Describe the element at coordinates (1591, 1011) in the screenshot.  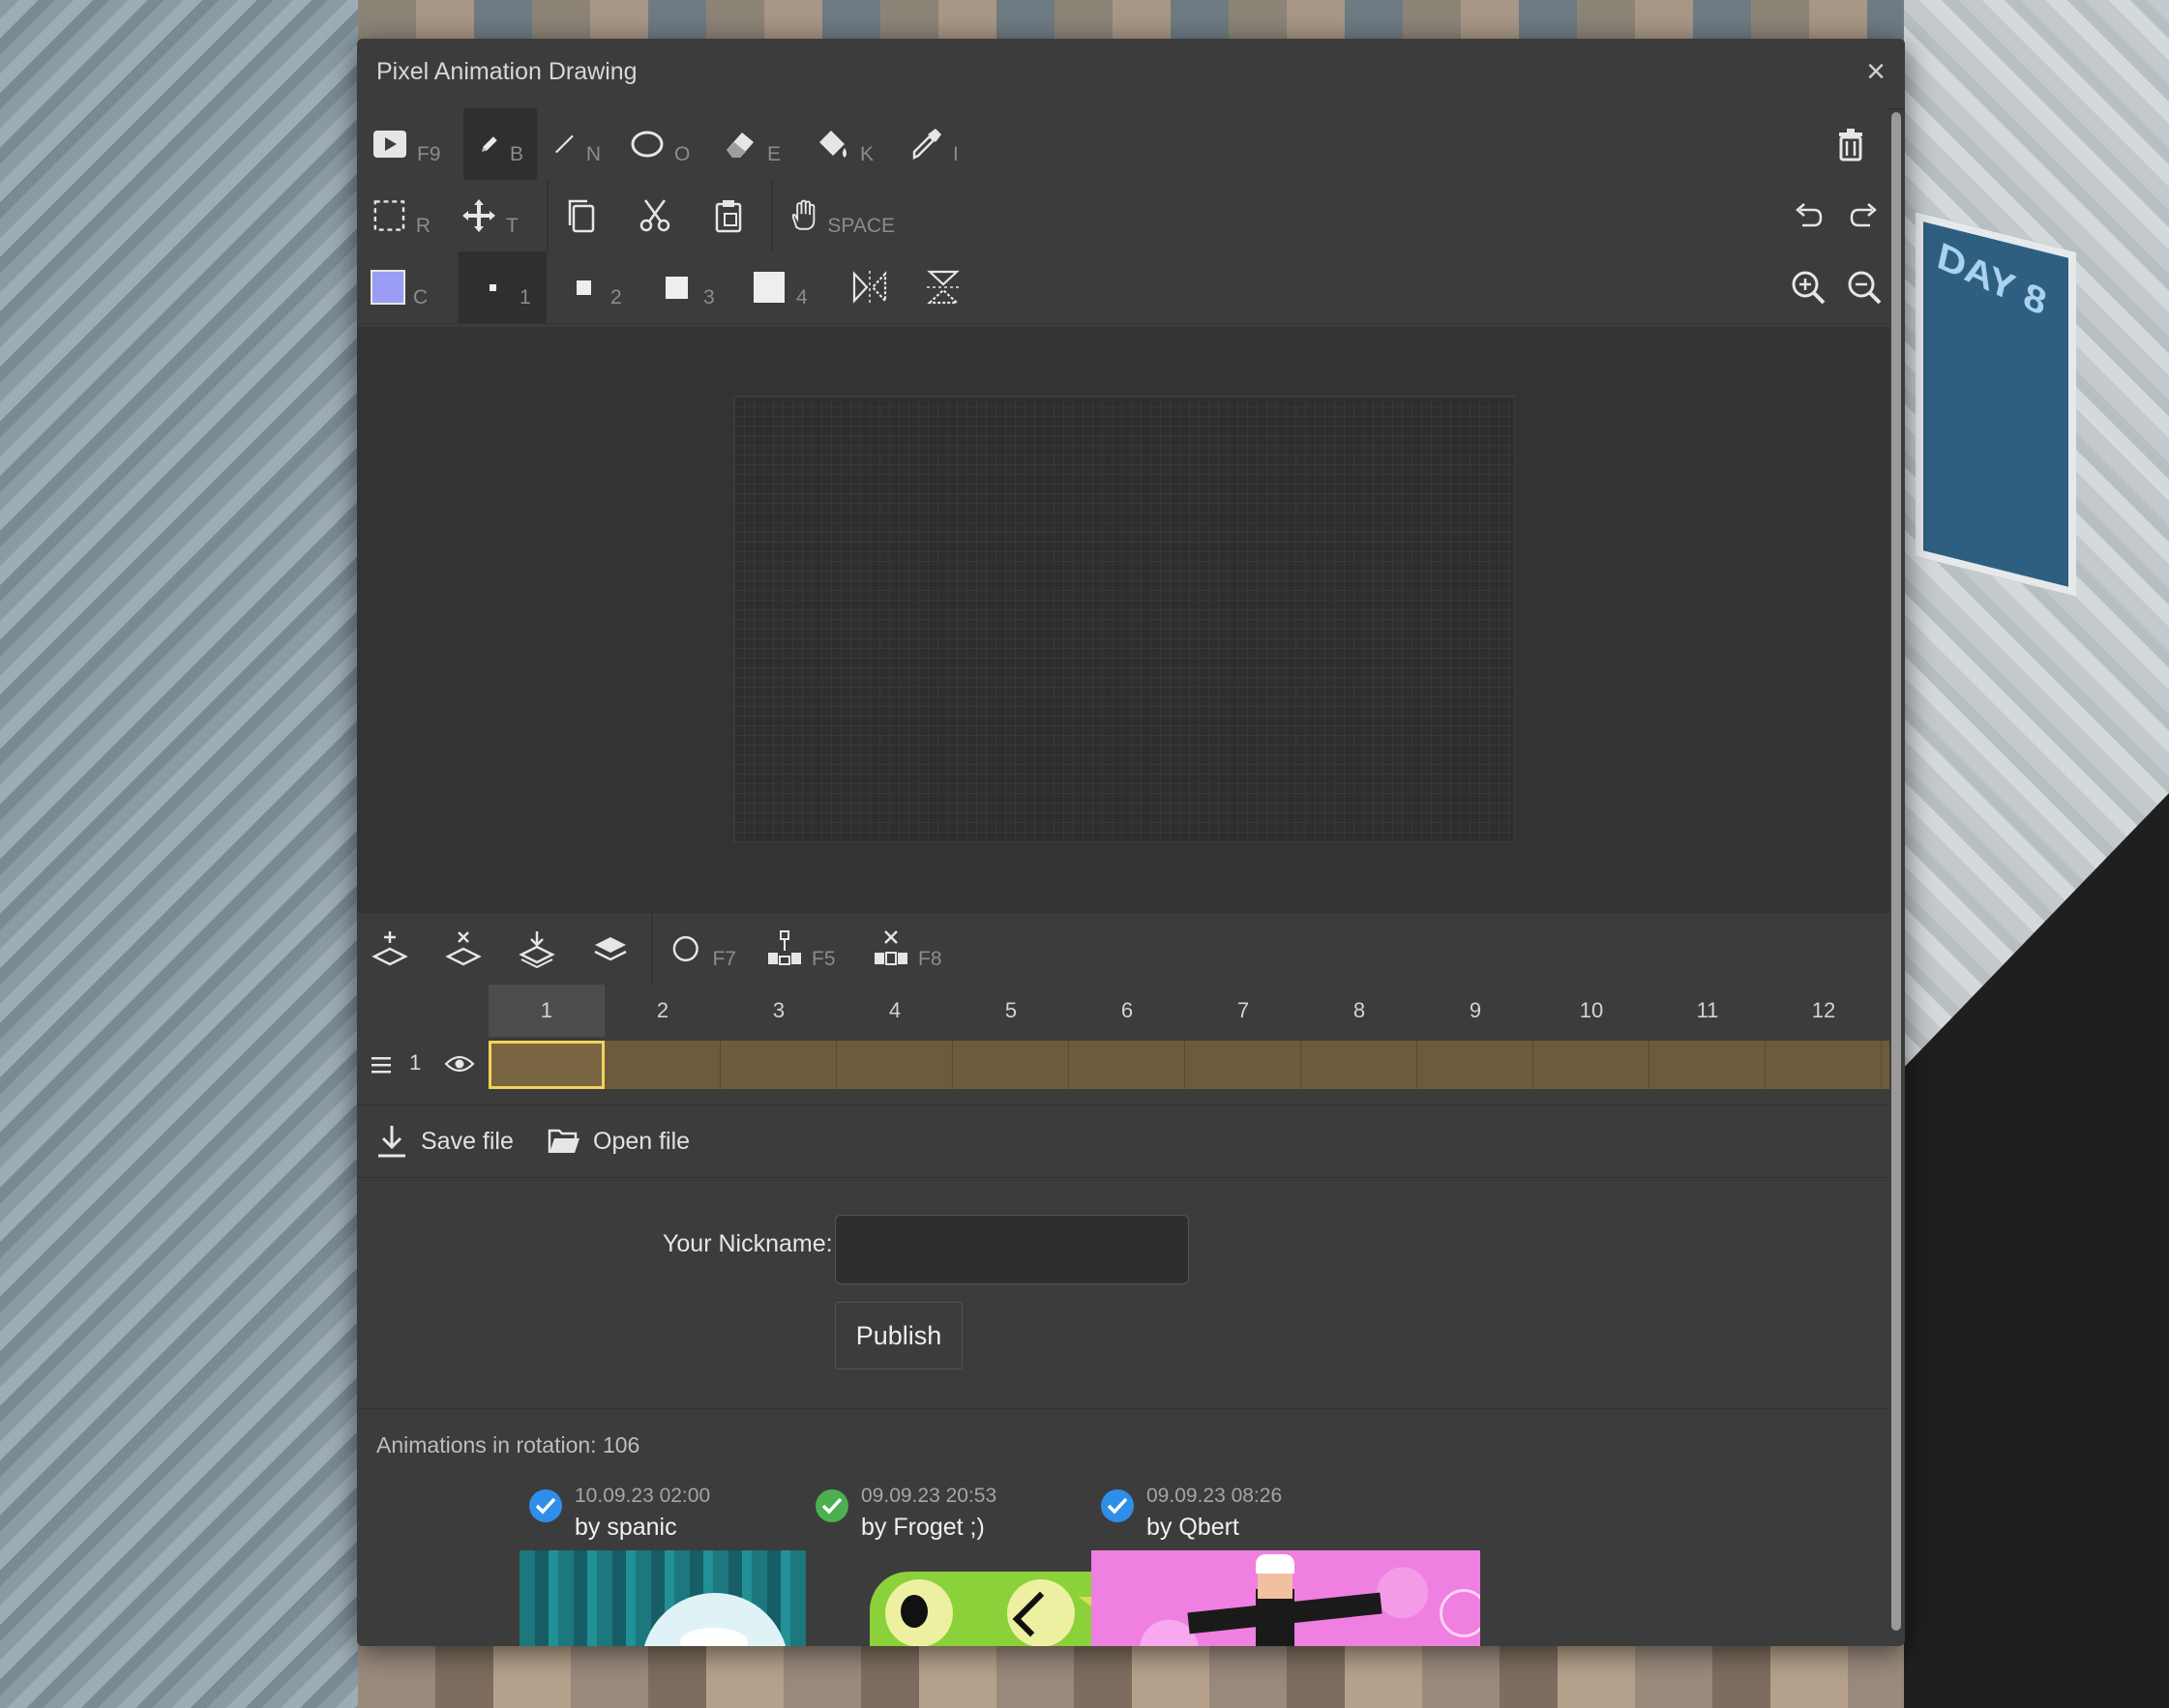
I see `frame-number: 10` at that location.